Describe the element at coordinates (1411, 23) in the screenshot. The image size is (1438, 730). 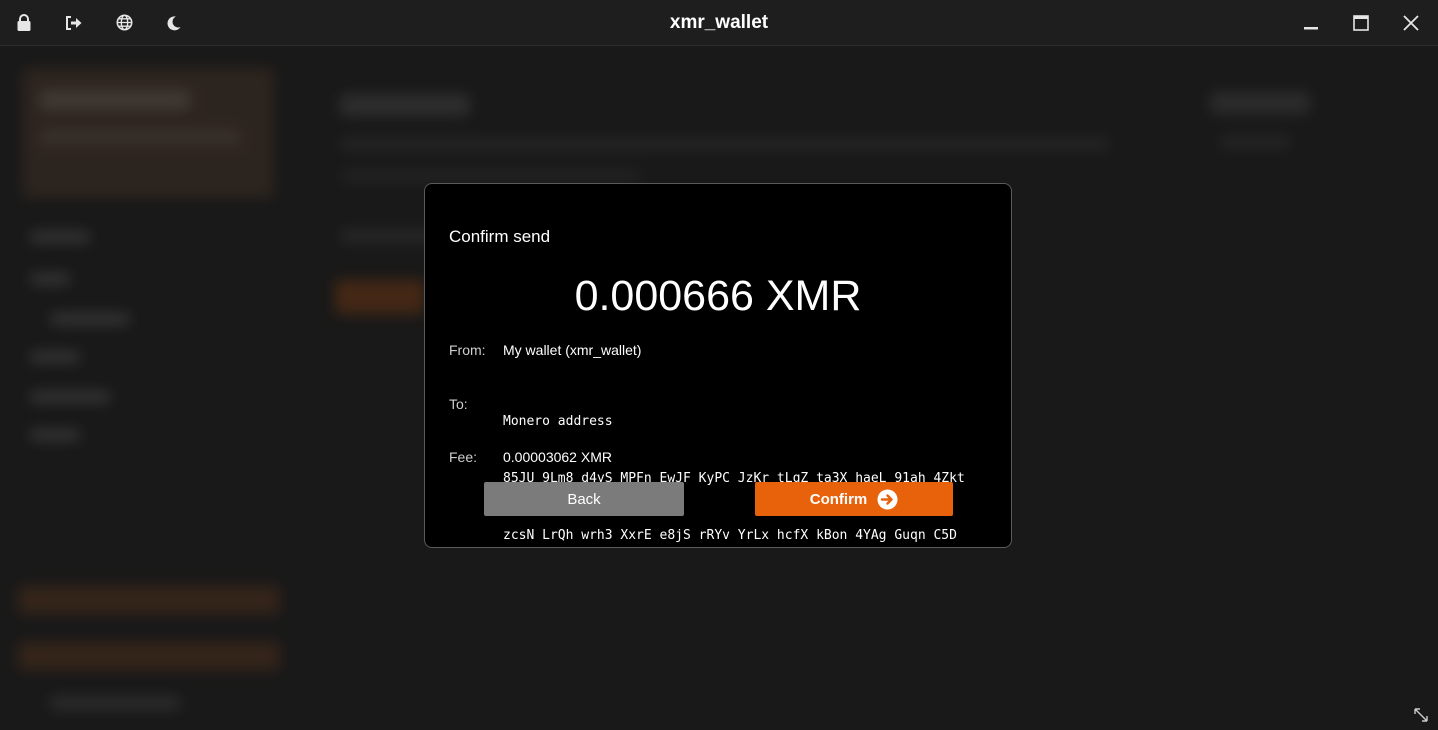
I see `close-icon` at that location.